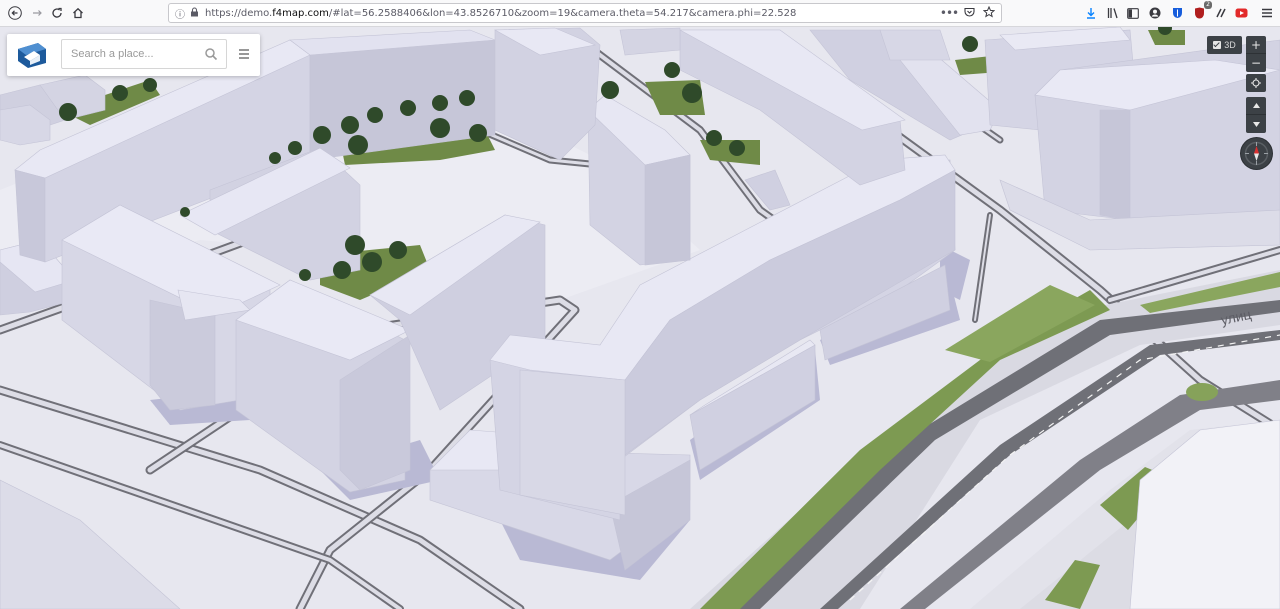  What do you see at coordinates (969, 13) in the screenshot?
I see `pocket-icon` at bounding box center [969, 13].